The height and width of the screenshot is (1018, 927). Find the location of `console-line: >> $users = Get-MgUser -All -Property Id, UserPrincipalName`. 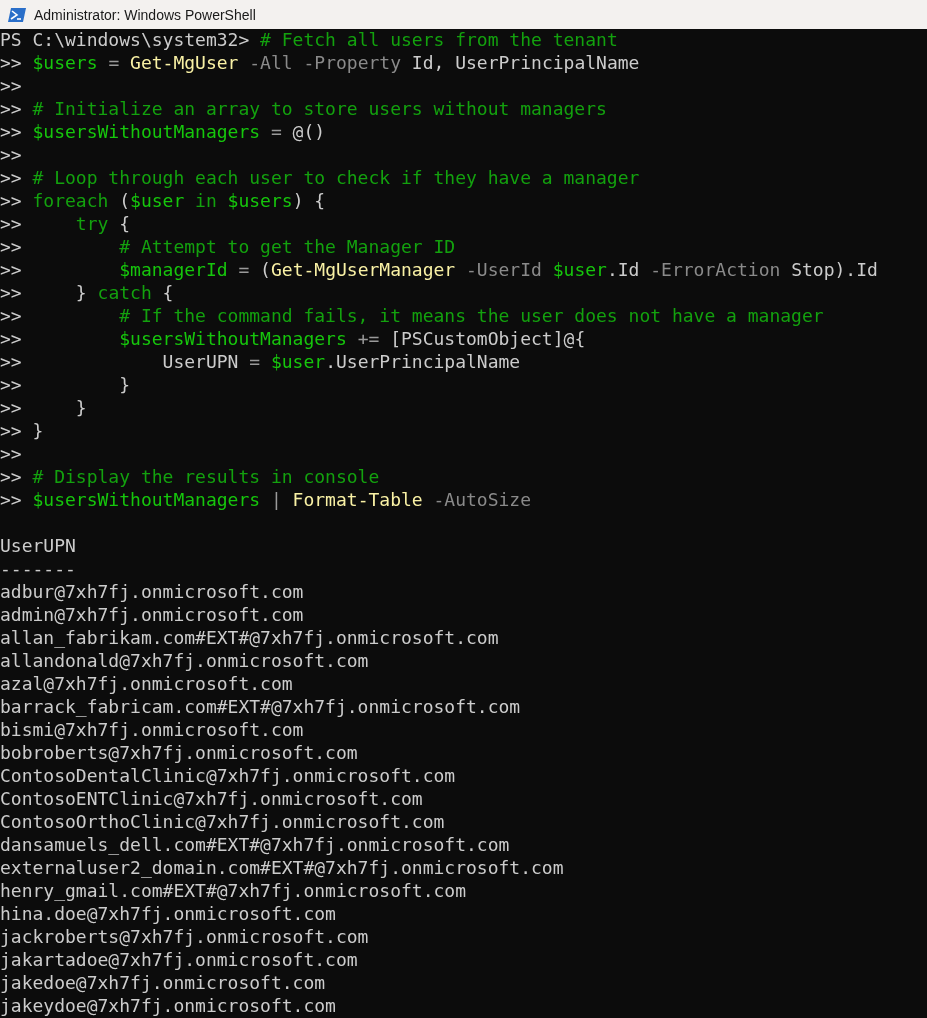

console-line: >> $users = Get-MgUser -All -Property Id, UserPrincipalName is located at coordinates (320, 63).